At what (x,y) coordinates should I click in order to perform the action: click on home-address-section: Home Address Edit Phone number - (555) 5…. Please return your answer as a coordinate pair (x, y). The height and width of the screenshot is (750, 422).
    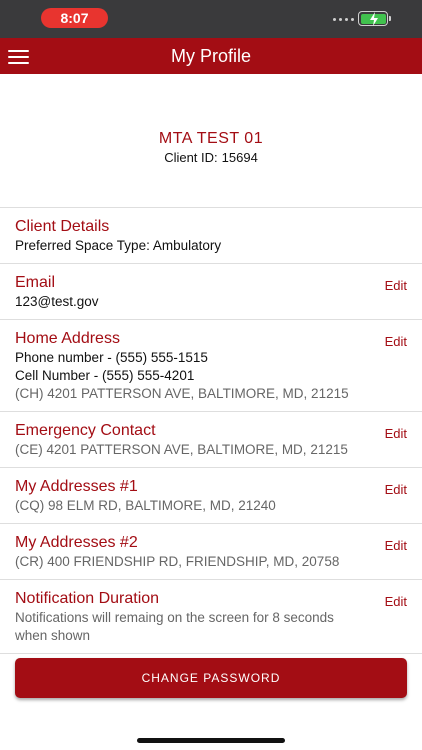
    Looking at the image, I should click on (211, 365).